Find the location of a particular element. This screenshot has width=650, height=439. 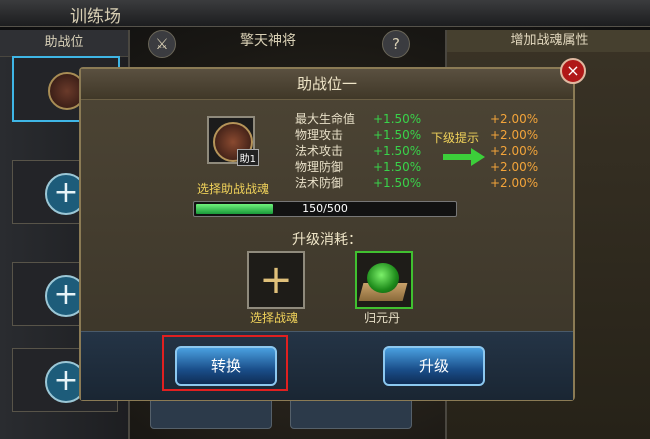

stat-name: 法术攻击 is located at coordinates (319, 151).